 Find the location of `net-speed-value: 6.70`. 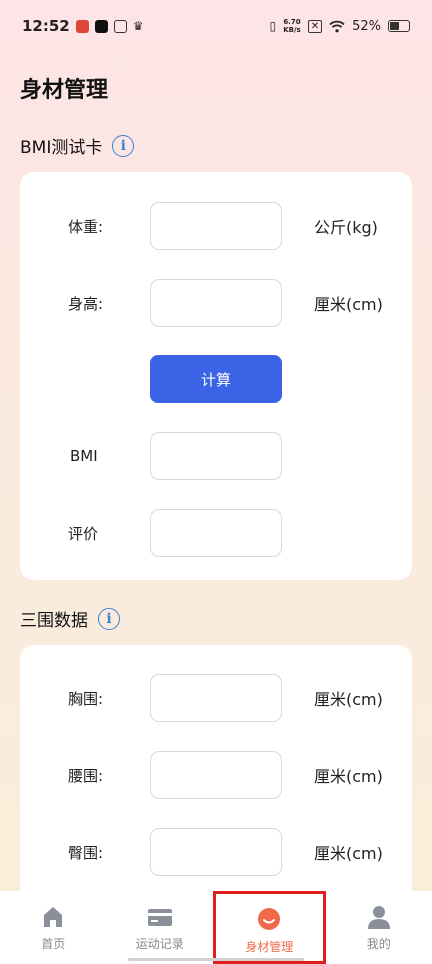

net-speed-value: 6.70 is located at coordinates (292, 22).